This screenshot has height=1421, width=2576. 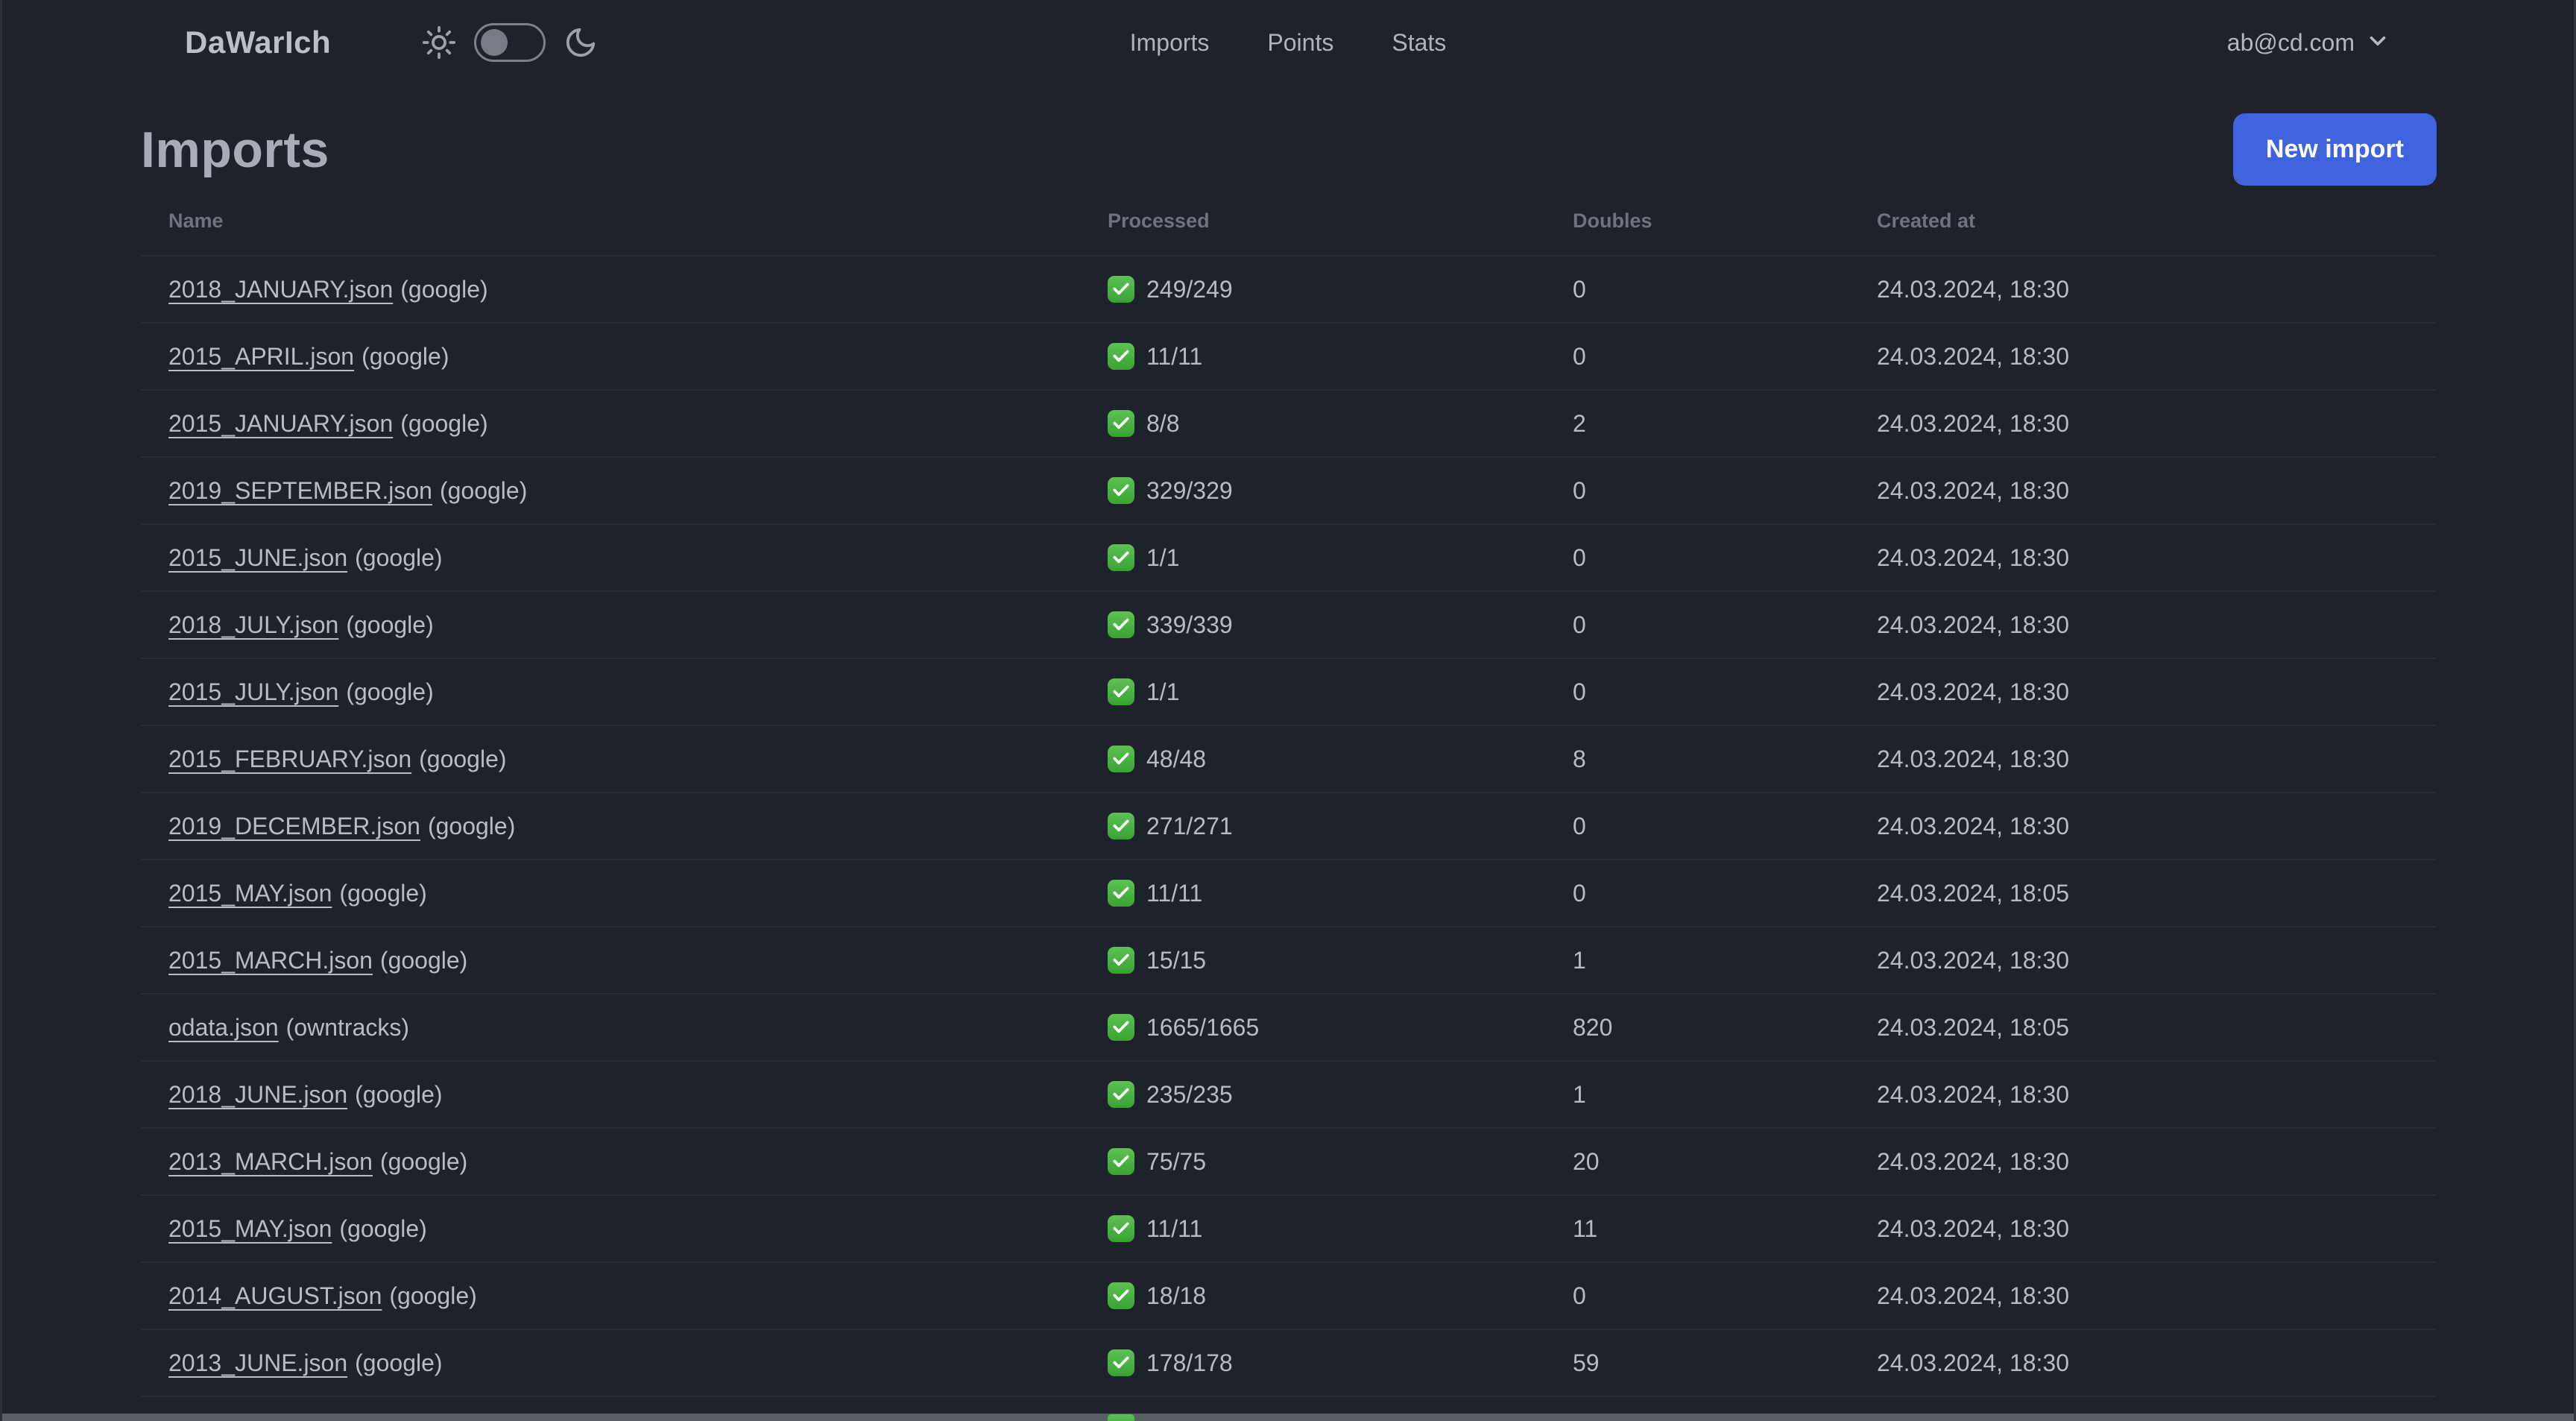 I want to click on doubles-count: 820, so click(x=1593, y=1027).